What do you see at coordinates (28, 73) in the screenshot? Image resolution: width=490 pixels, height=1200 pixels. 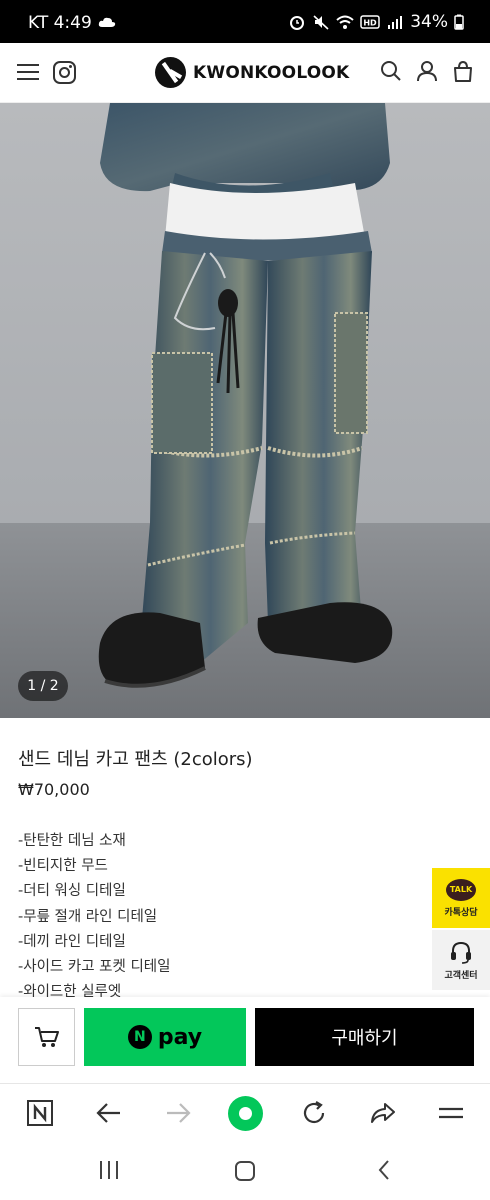 I see `menu-icon` at bounding box center [28, 73].